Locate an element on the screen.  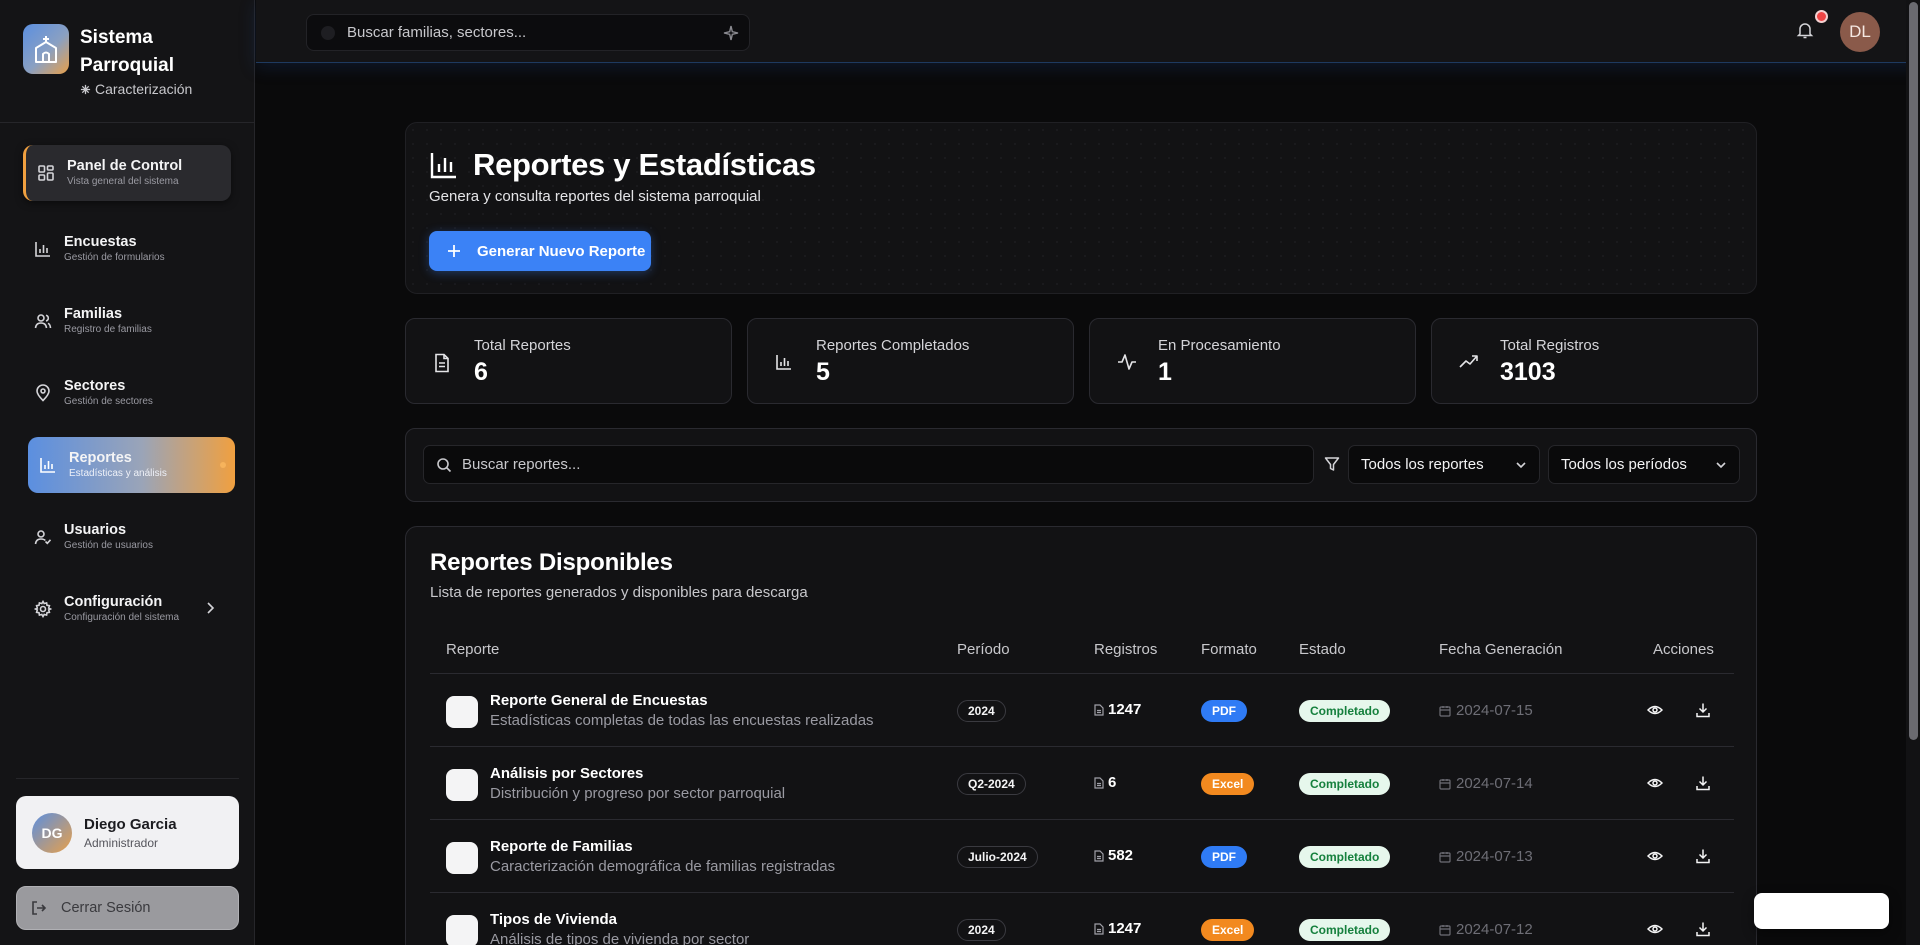
chevron-right-icon is located at coordinates (210, 608).